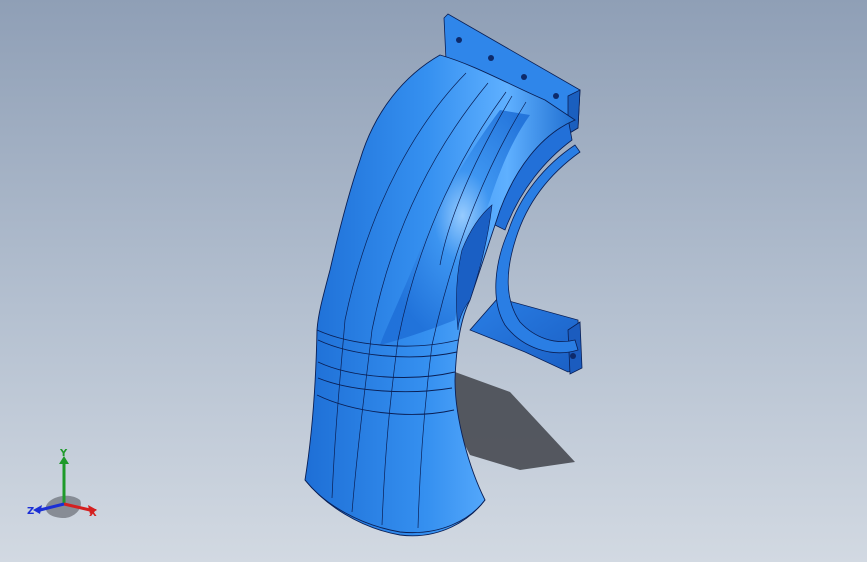 The height and width of the screenshot is (562, 867). I want to click on lower-flange-hole, so click(573, 356).